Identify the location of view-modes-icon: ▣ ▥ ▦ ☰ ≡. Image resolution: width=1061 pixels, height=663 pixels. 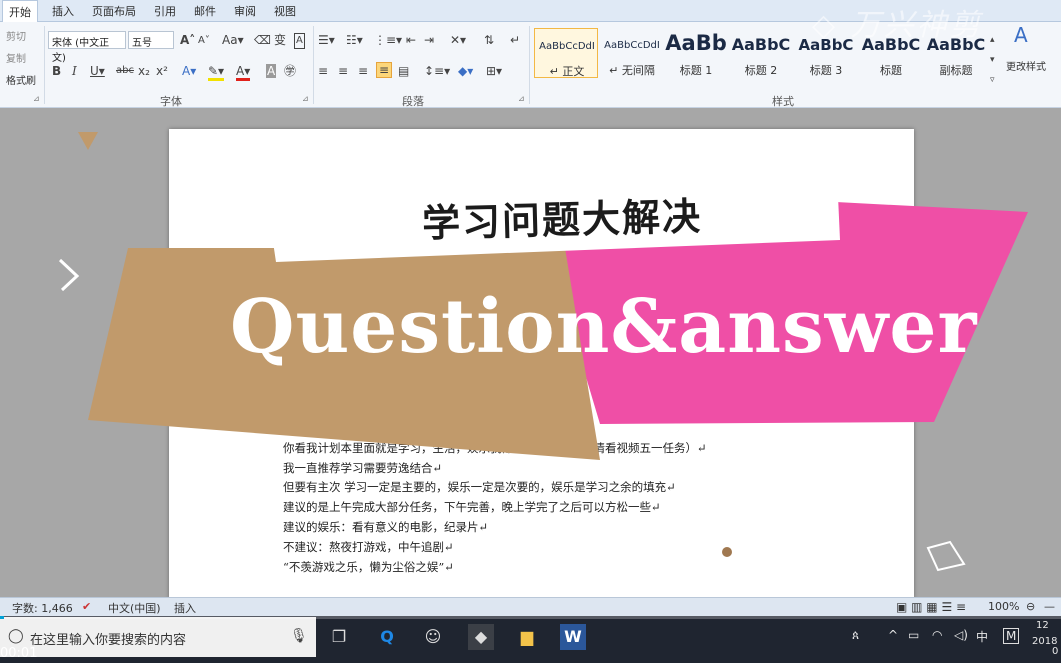
(931, 607).